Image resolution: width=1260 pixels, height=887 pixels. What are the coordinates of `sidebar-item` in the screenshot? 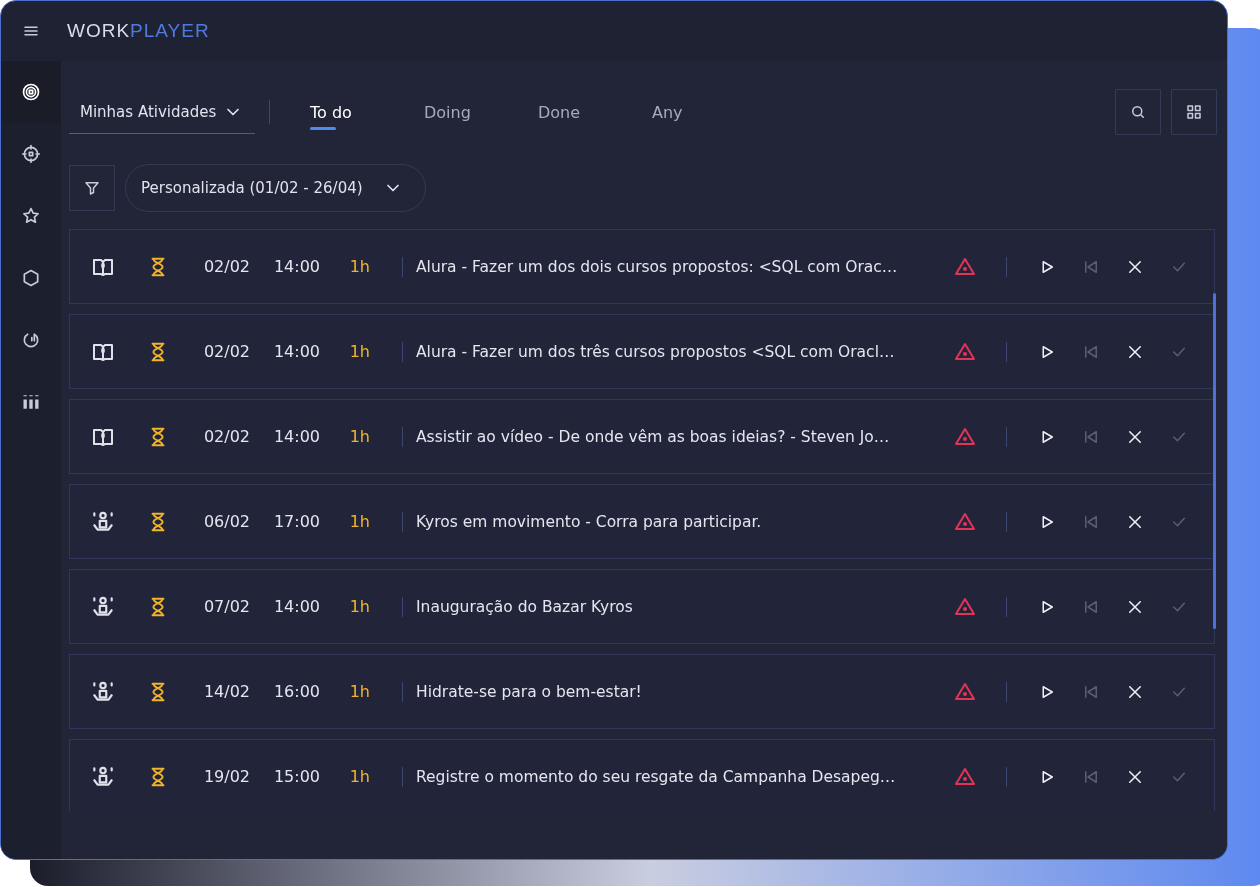 It's located at (31, 92).